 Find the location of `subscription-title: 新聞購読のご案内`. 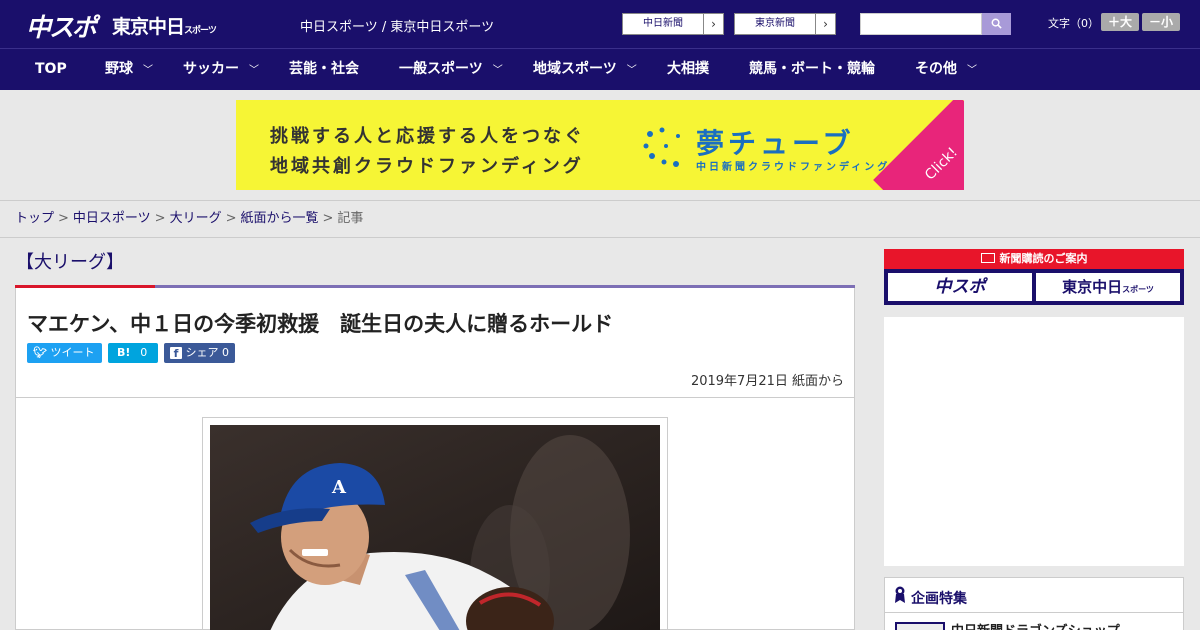

subscription-title: 新聞購読のご案内 is located at coordinates (1043, 258).